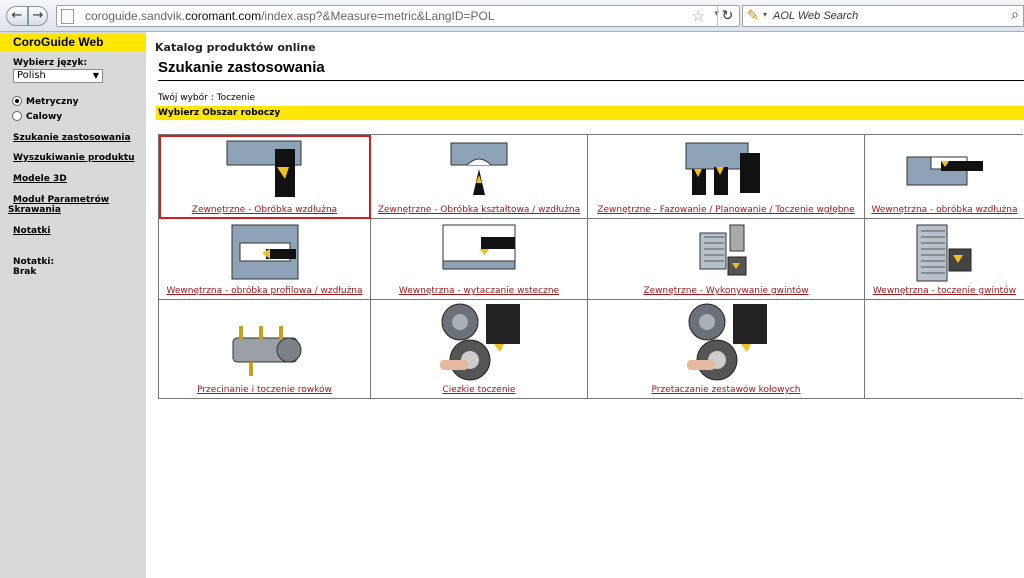  Describe the element at coordinates (726, 291) in the screenshot. I see `grid-caption: Zewnętrzne - Wykonywanie gwintów` at that location.